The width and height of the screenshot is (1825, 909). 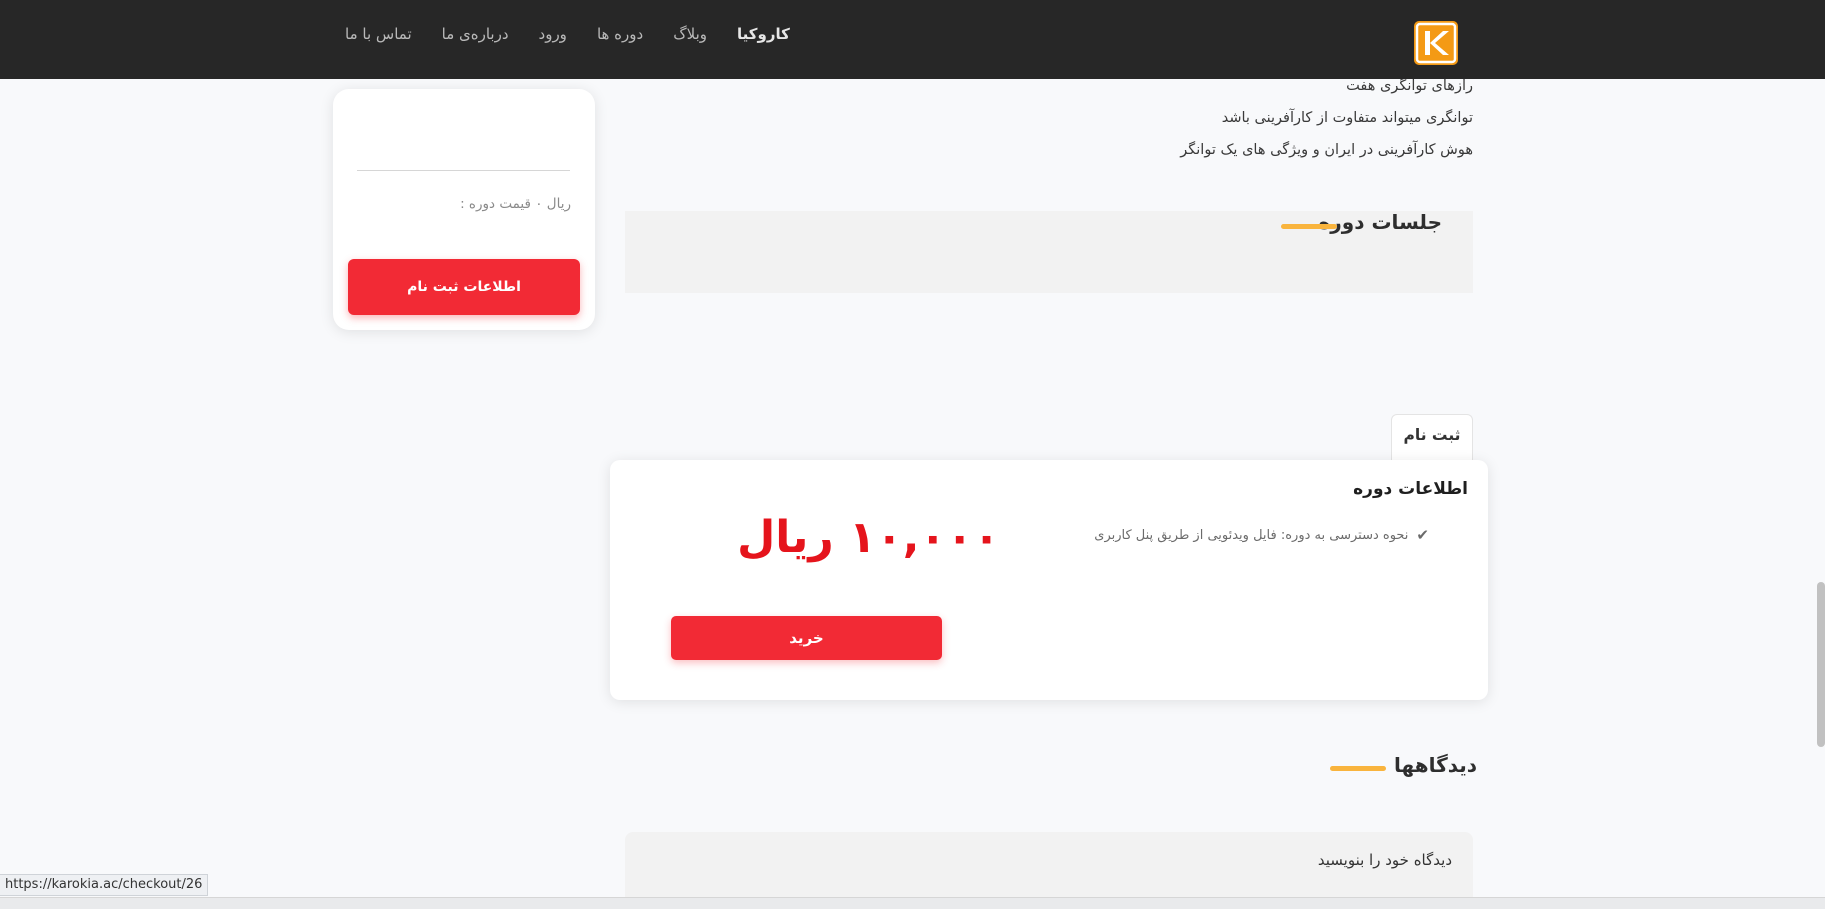 I want to click on sessions-title: جلسات دوره, so click(x=1380, y=222).